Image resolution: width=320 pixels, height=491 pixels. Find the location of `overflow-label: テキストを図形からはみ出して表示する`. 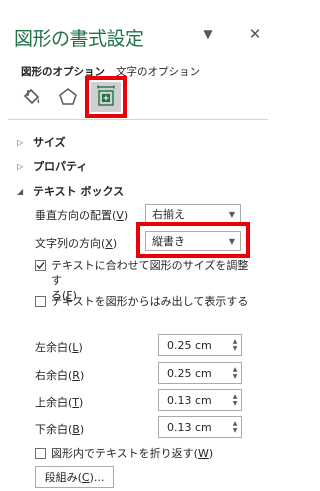

overflow-label: テキストを図形からはみ出して表示する is located at coordinates (150, 301).